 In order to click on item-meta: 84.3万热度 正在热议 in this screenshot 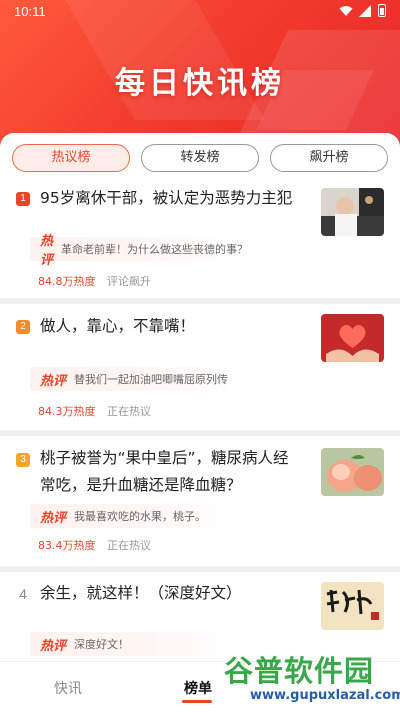, I will do `click(94, 411)`.